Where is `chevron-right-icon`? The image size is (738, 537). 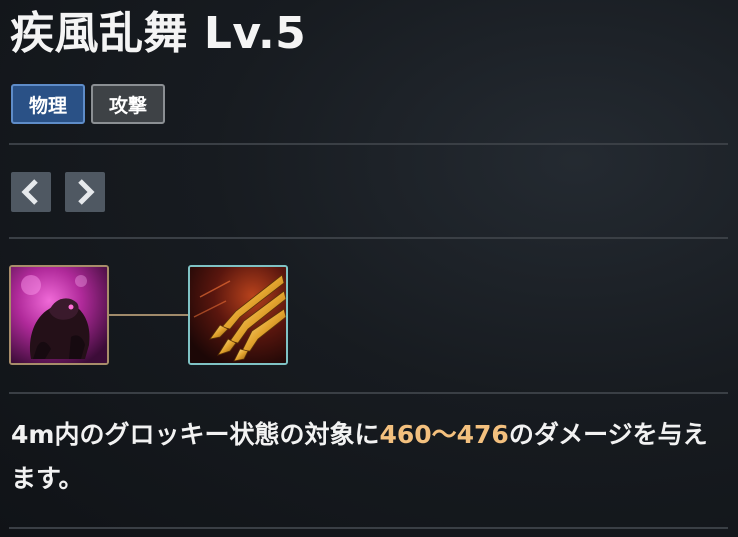 chevron-right-icon is located at coordinates (86, 192).